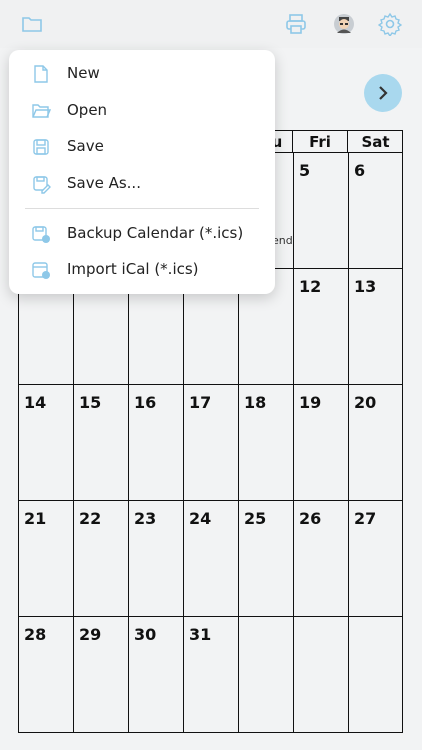 The height and width of the screenshot is (750, 422). What do you see at coordinates (35, 518) in the screenshot?
I see `day-number: 21` at bounding box center [35, 518].